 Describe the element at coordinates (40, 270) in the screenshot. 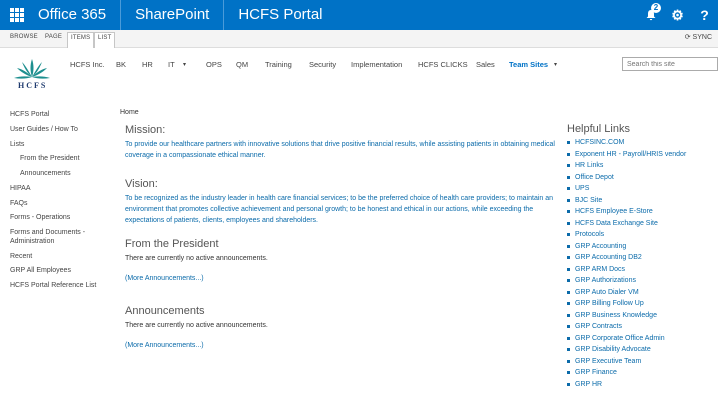

I see `ql-grp-all-employees: GRP All Employees` at that location.